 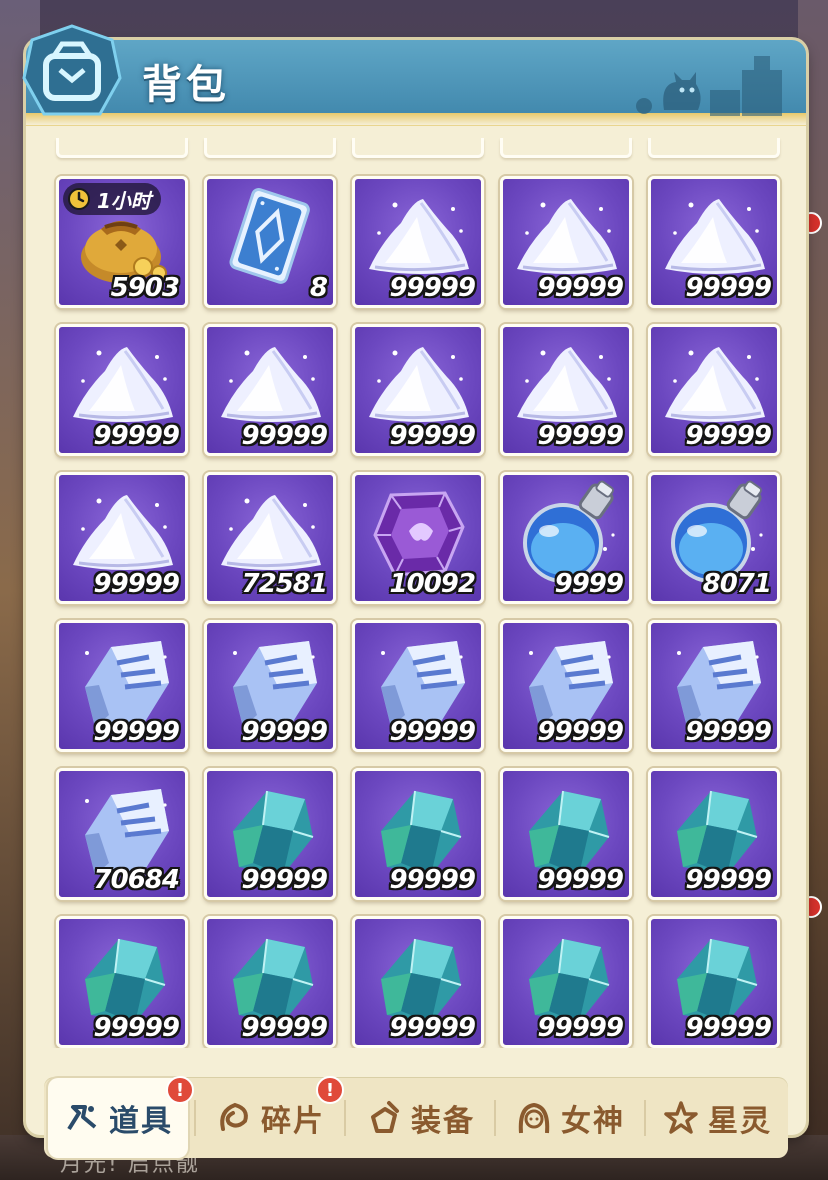 I want to click on tab-items-alert-badge: !, so click(x=180, y=1090).